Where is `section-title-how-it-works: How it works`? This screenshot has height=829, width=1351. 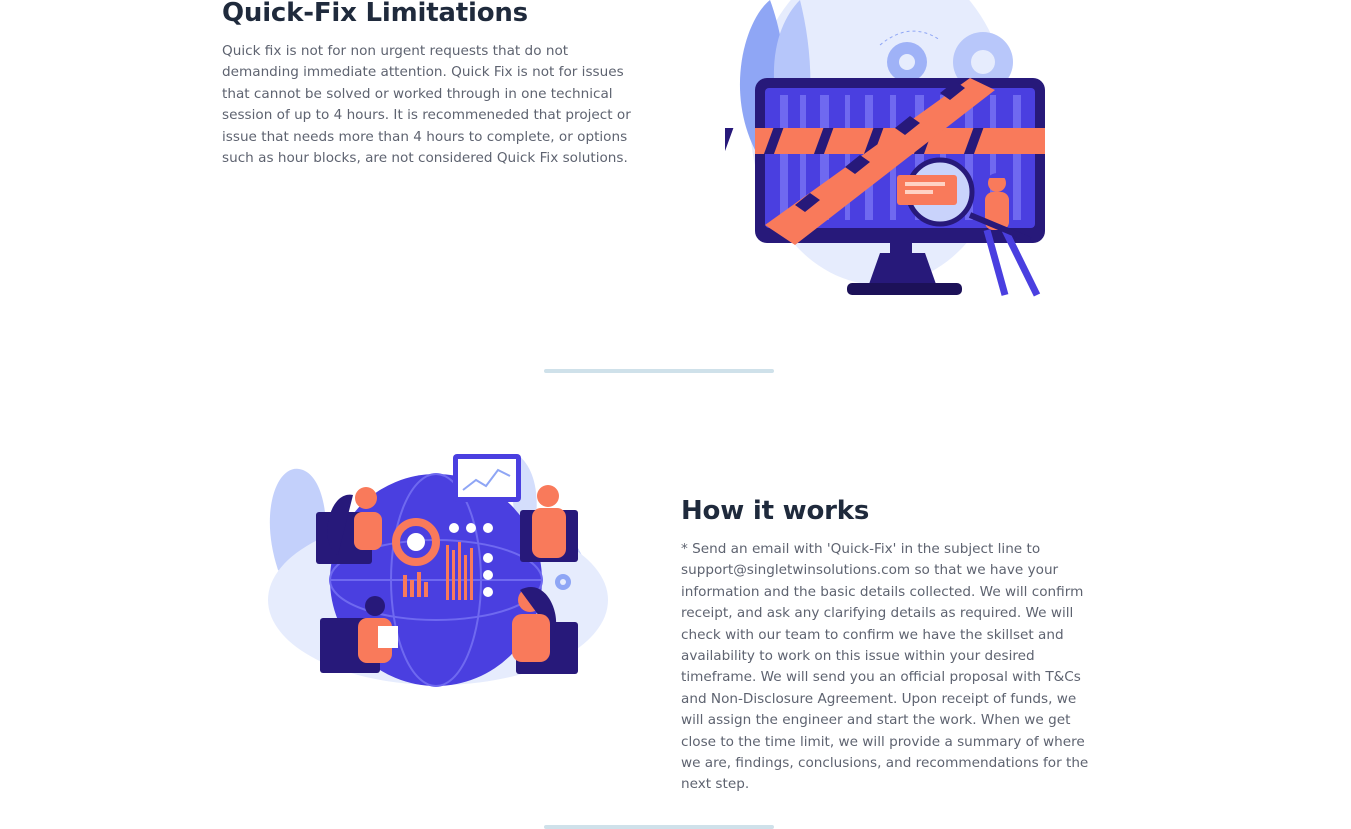 section-title-how-it-works: How it works is located at coordinates (775, 511).